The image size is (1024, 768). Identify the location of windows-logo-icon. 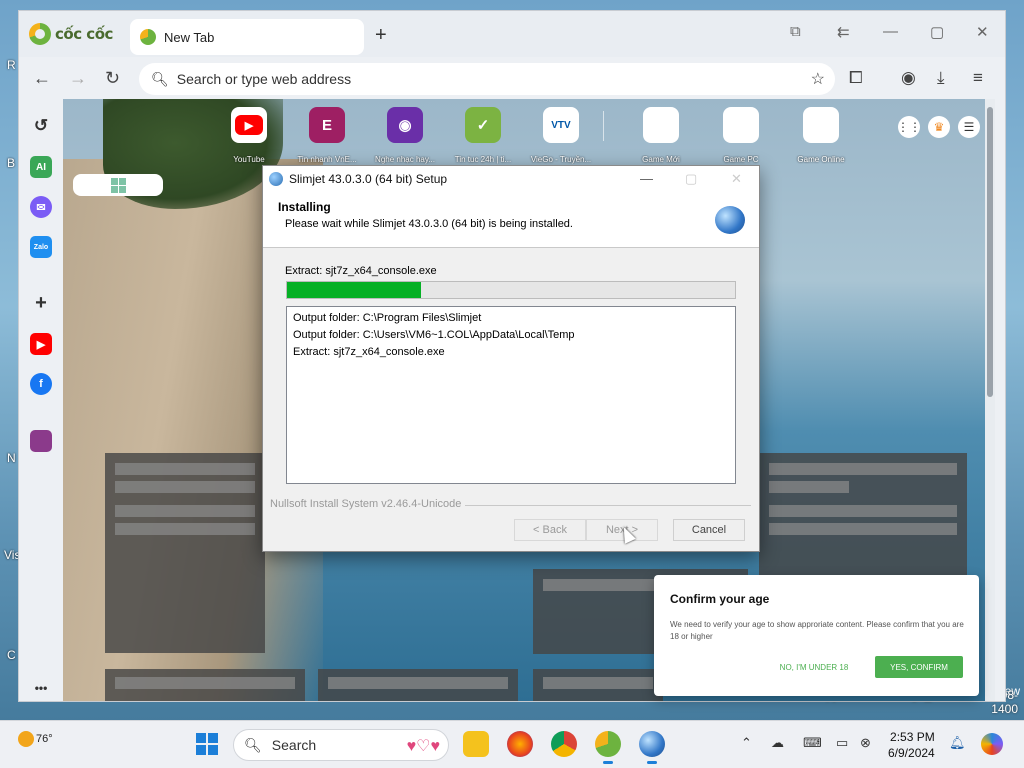
(118, 185).